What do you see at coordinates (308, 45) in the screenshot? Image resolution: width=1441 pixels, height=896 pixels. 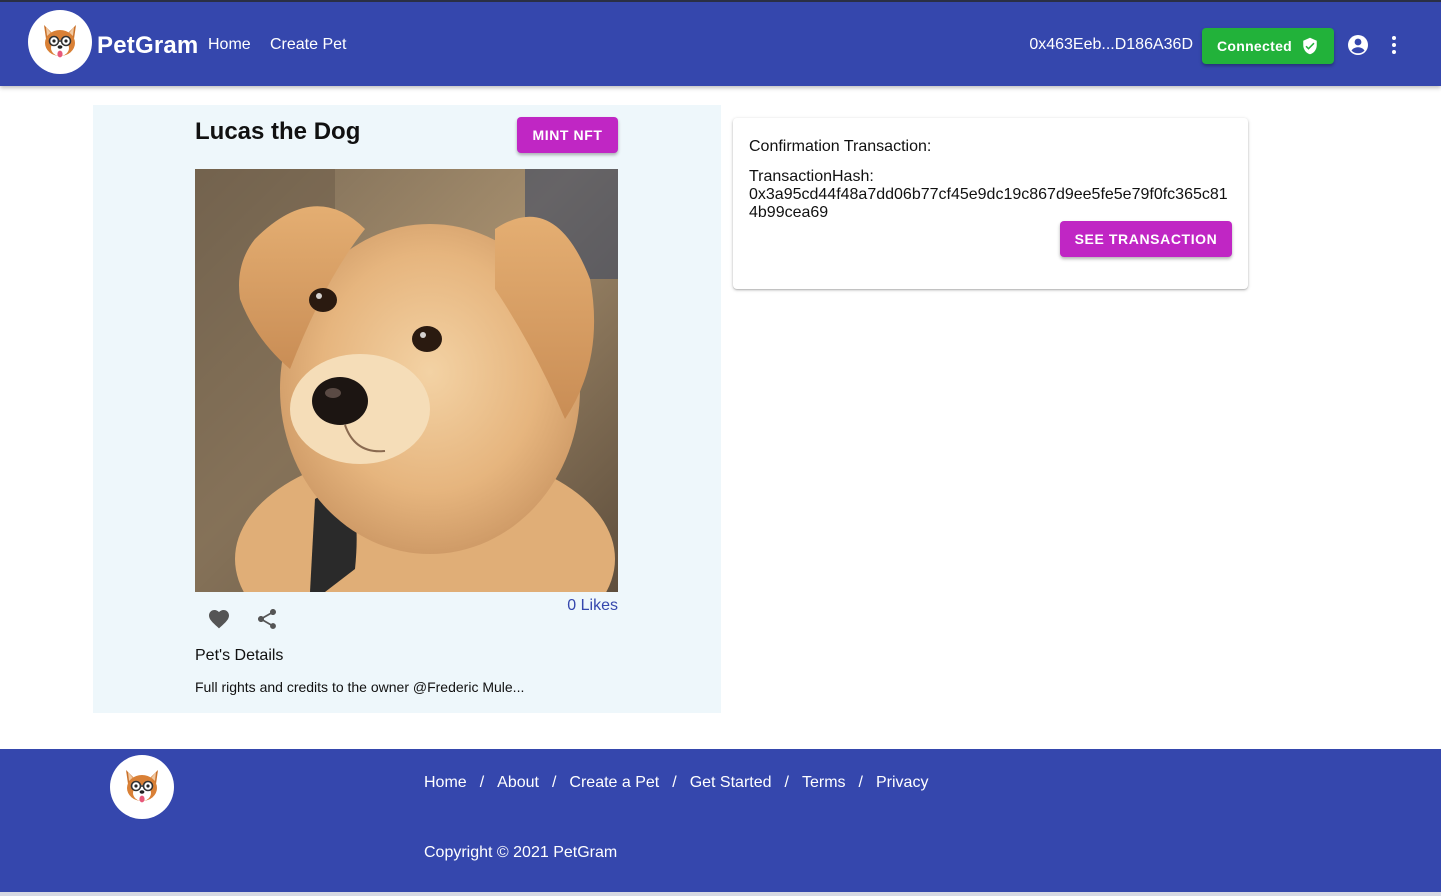 I see `nav-create-pet-link: Create Pet` at bounding box center [308, 45].